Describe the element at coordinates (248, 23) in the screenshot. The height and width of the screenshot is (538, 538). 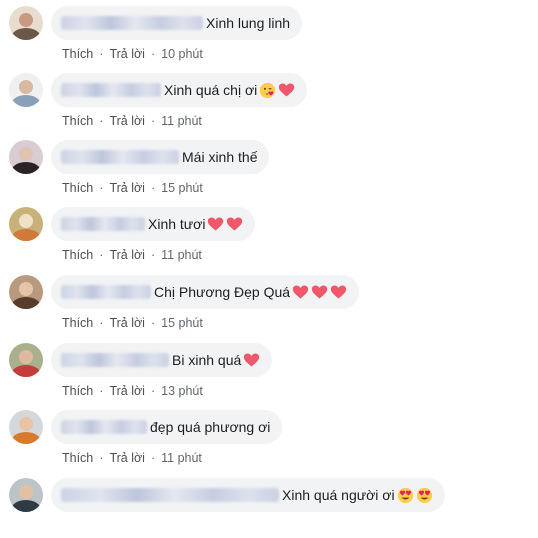
I see `comment-text: Xinh lung linh` at that location.